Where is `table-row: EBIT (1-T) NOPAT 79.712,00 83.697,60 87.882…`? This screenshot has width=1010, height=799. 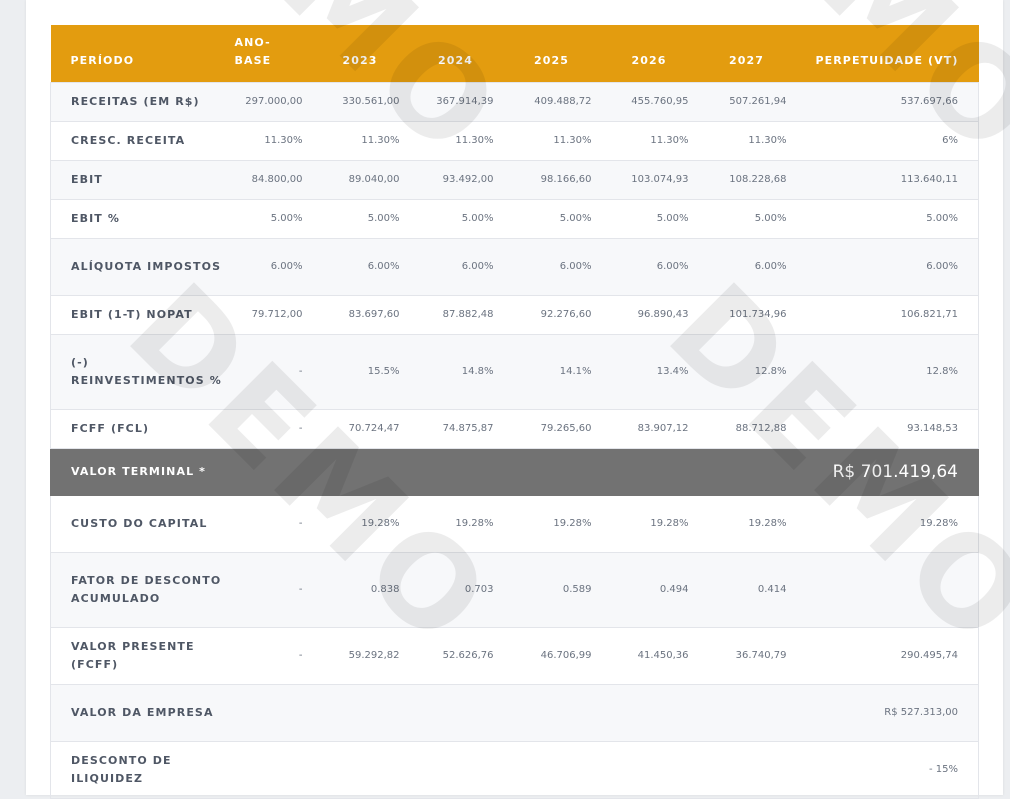 table-row: EBIT (1-T) NOPAT 79.712,00 83.697,60 87.882… is located at coordinates (514, 314).